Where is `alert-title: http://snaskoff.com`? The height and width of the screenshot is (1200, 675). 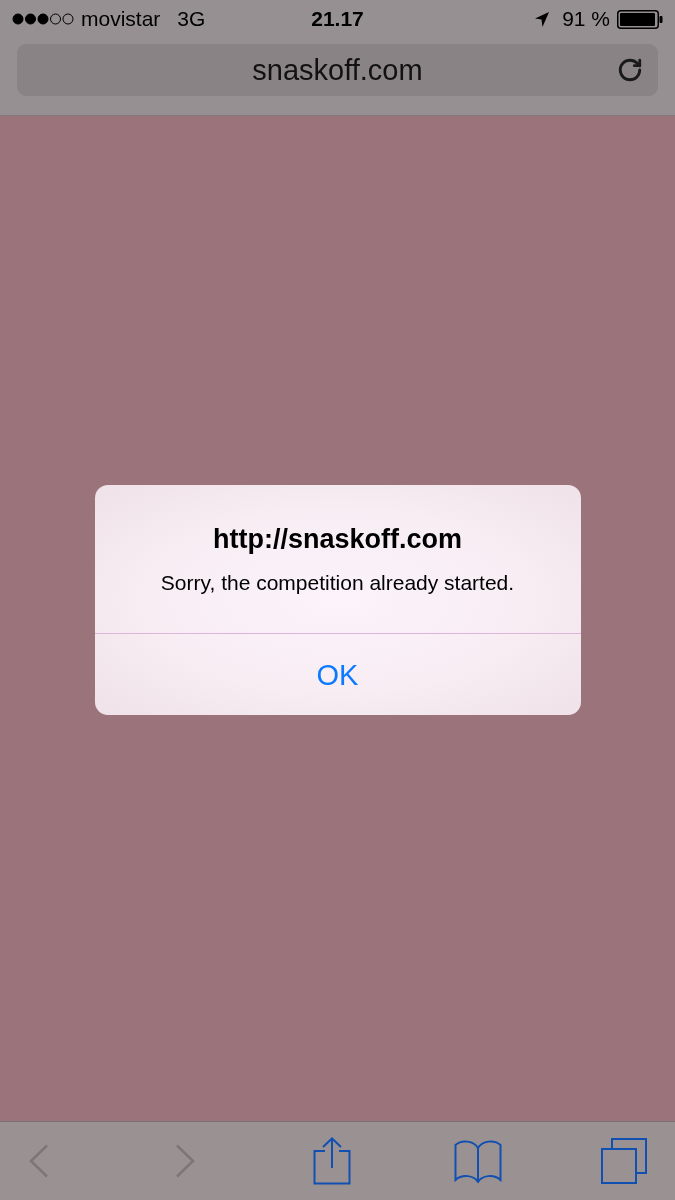 alert-title: http://snaskoff.com is located at coordinates (337, 539).